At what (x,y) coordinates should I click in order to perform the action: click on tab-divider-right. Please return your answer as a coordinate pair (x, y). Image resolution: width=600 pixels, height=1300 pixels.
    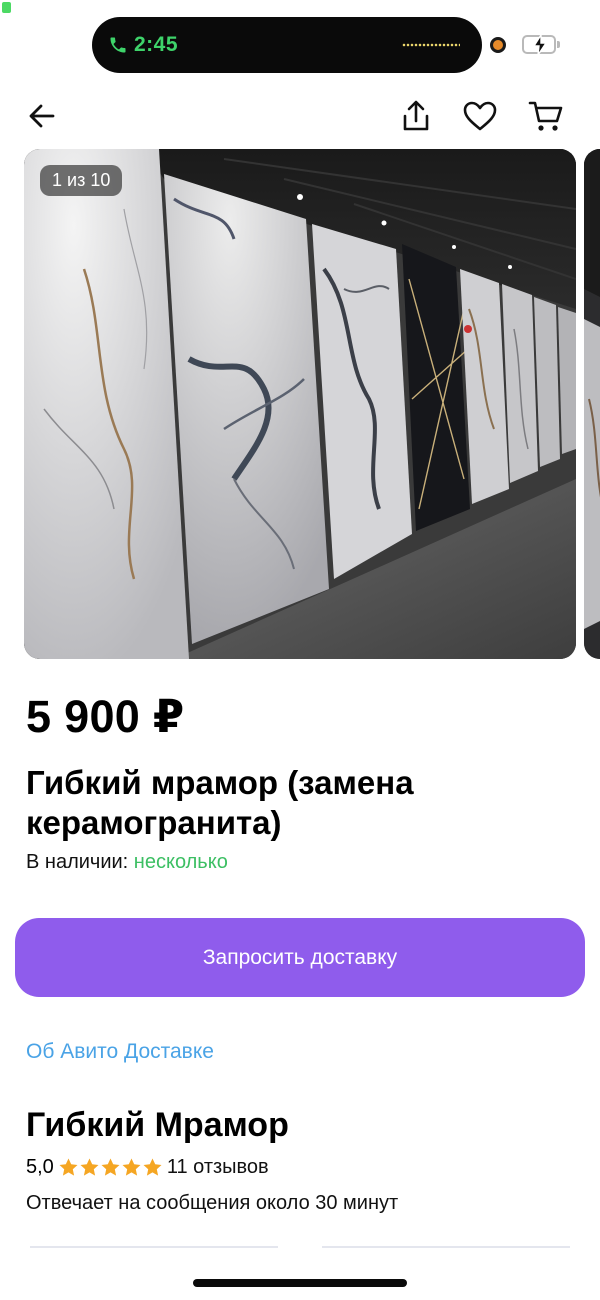
    Looking at the image, I should click on (446, 1247).